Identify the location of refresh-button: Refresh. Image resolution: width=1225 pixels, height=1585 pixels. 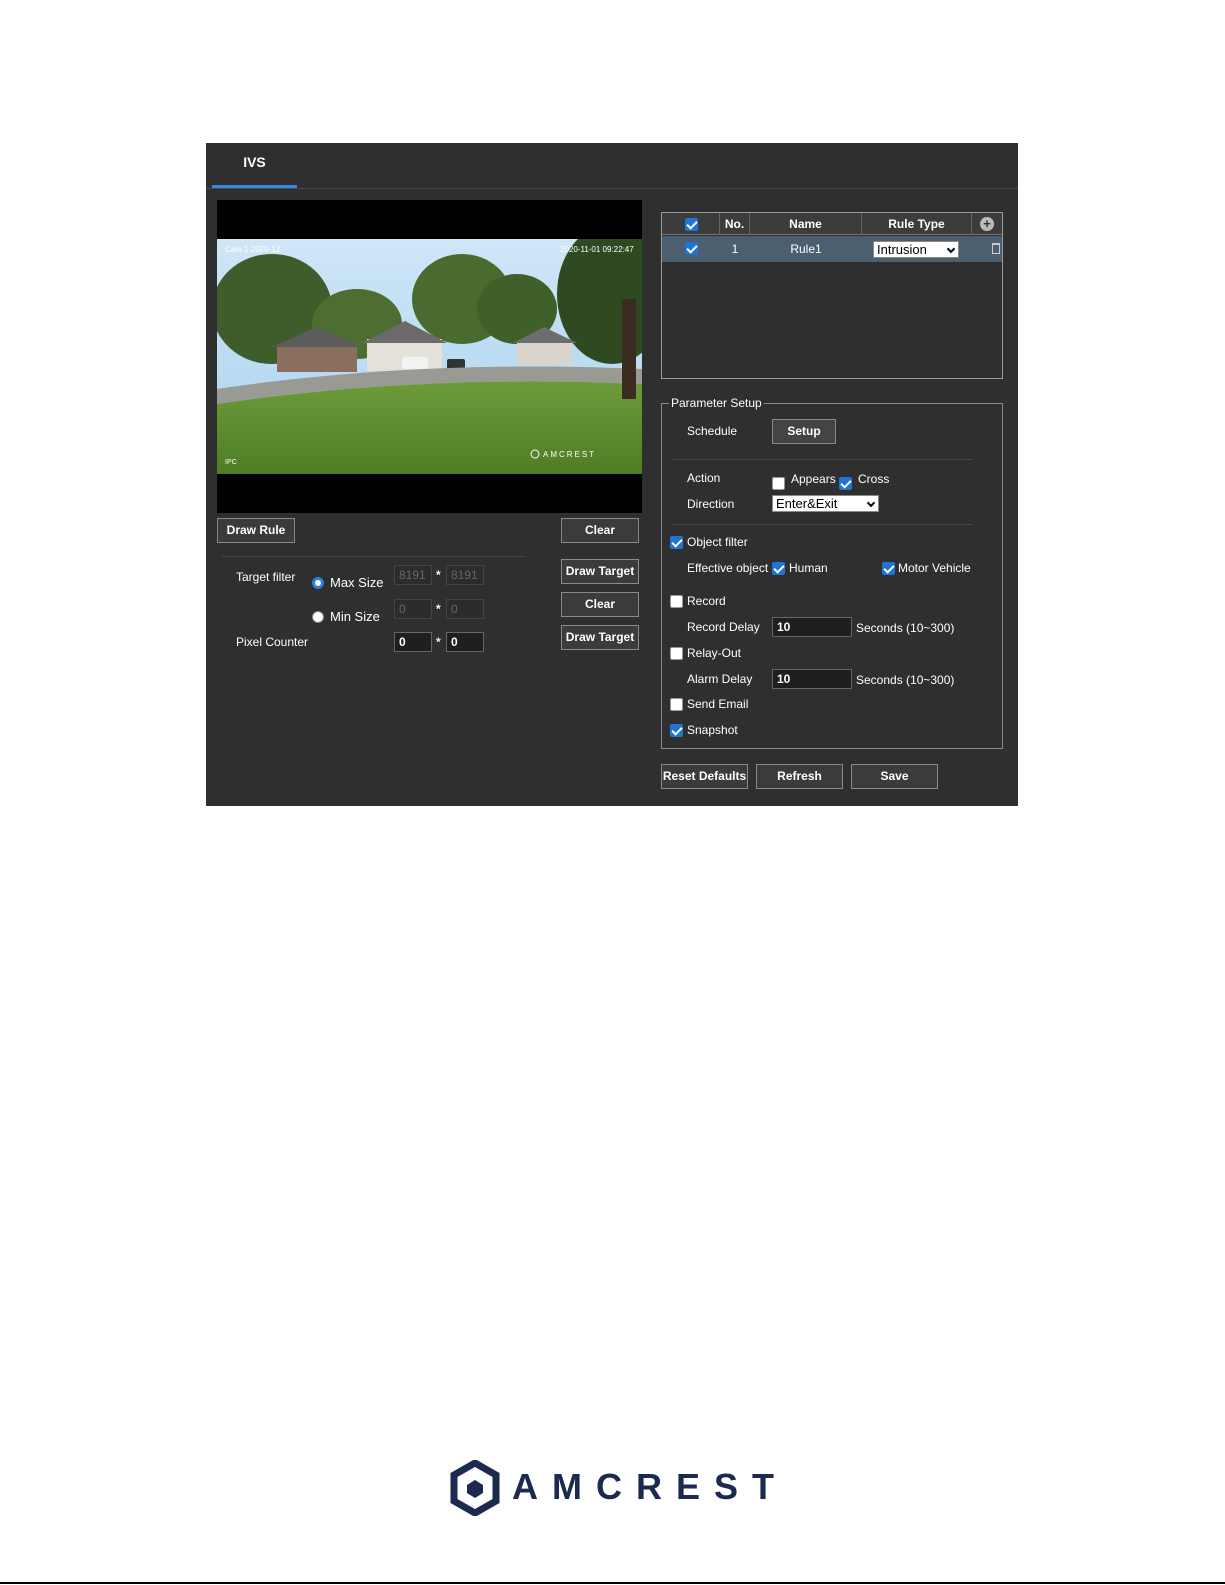
(799, 776).